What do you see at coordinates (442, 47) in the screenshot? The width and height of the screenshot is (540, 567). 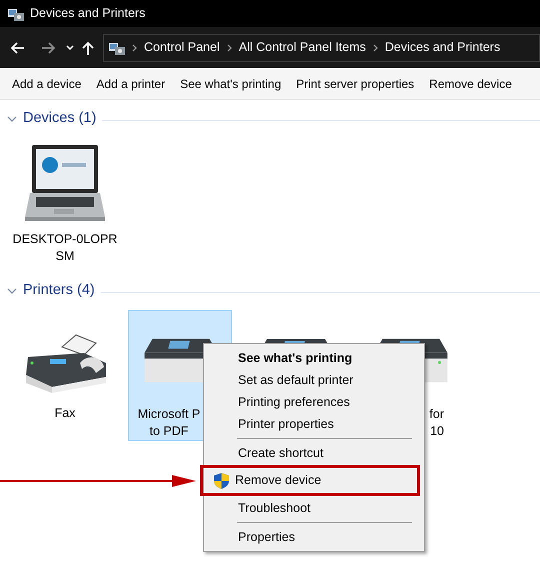 I see `breadcrumb: Devices and Printers` at bounding box center [442, 47].